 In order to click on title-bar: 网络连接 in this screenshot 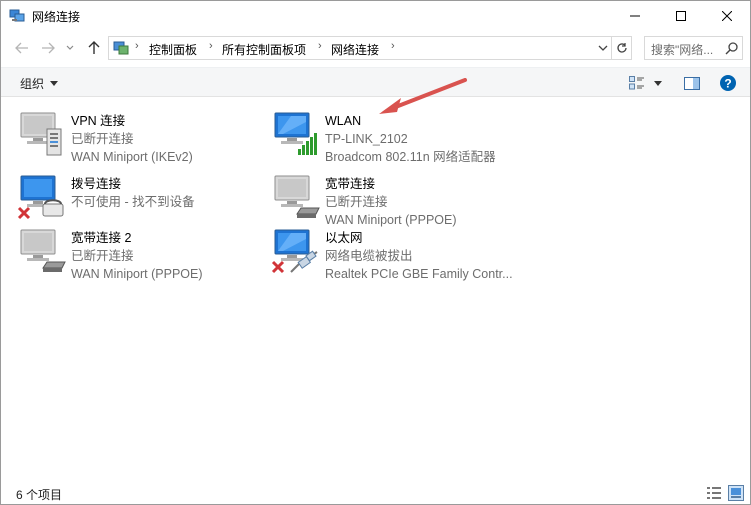, I will do `click(375, 16)`.